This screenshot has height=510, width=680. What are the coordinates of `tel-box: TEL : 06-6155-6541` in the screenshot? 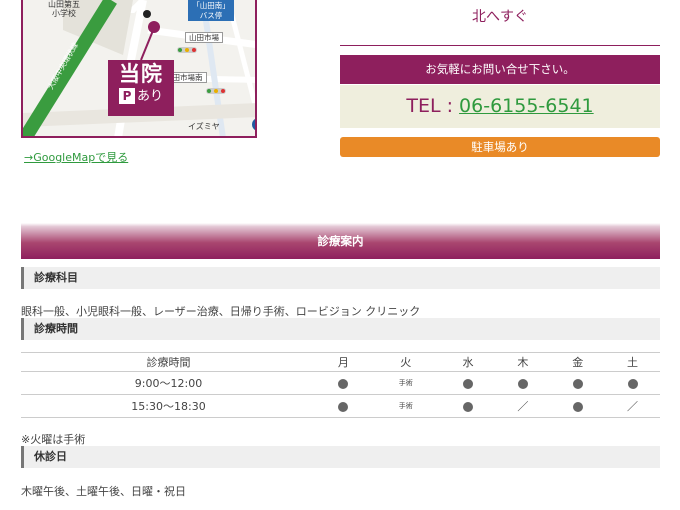 It's located at (500, 106).